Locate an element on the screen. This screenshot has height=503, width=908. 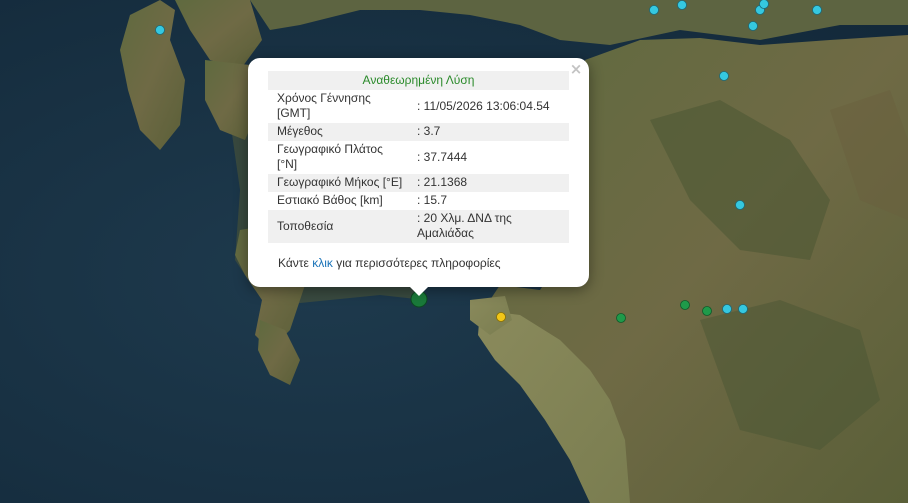
location-value: : 20 Χλμ. ΔΝΔ της Αμαλιάδας is located at coordinates (488, 226).